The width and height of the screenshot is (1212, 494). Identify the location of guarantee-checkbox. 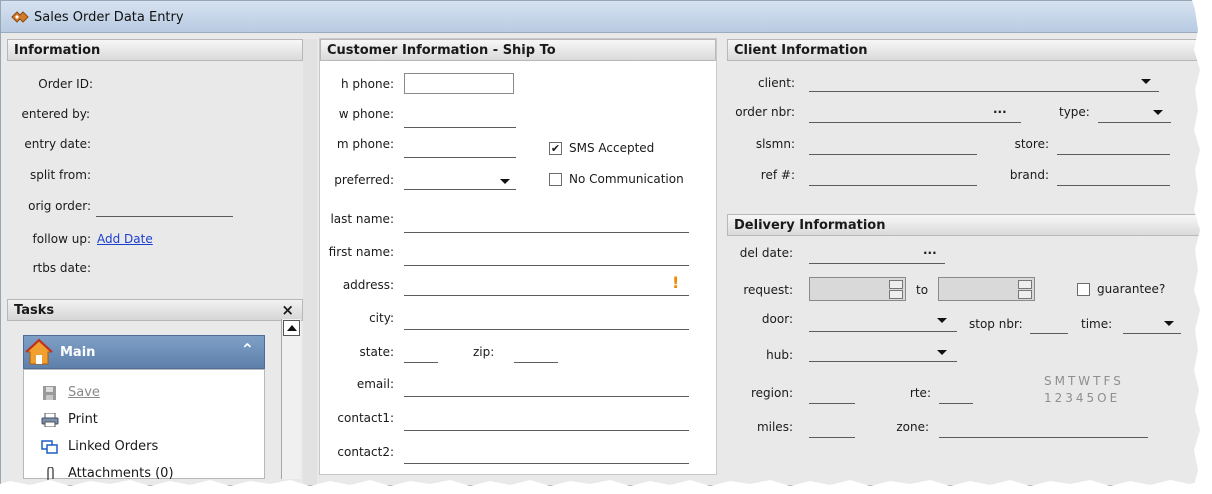
(1083, 289).